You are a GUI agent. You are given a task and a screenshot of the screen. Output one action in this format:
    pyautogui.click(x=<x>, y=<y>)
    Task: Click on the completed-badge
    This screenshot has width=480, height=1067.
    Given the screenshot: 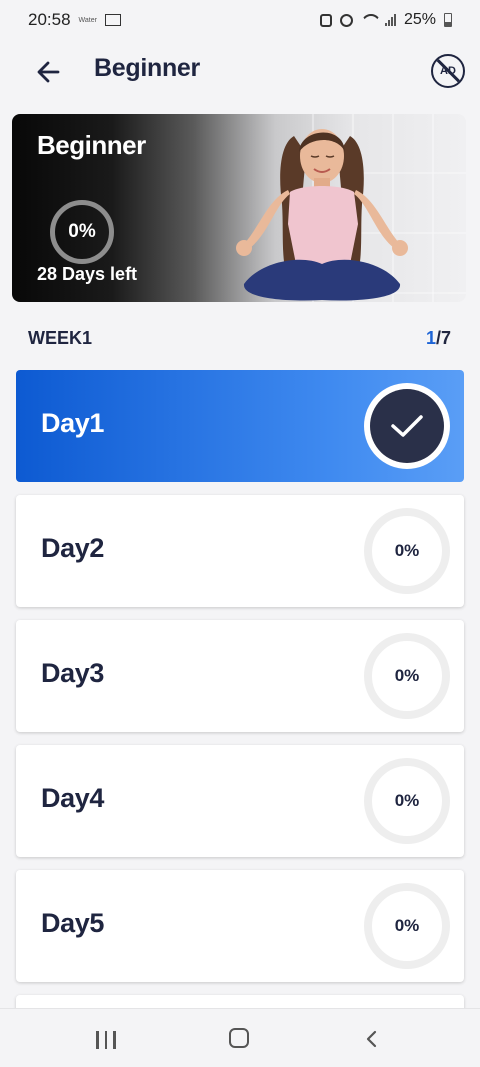 What is the action you would take?
    pyautogui.click(x=407, y=426)
    